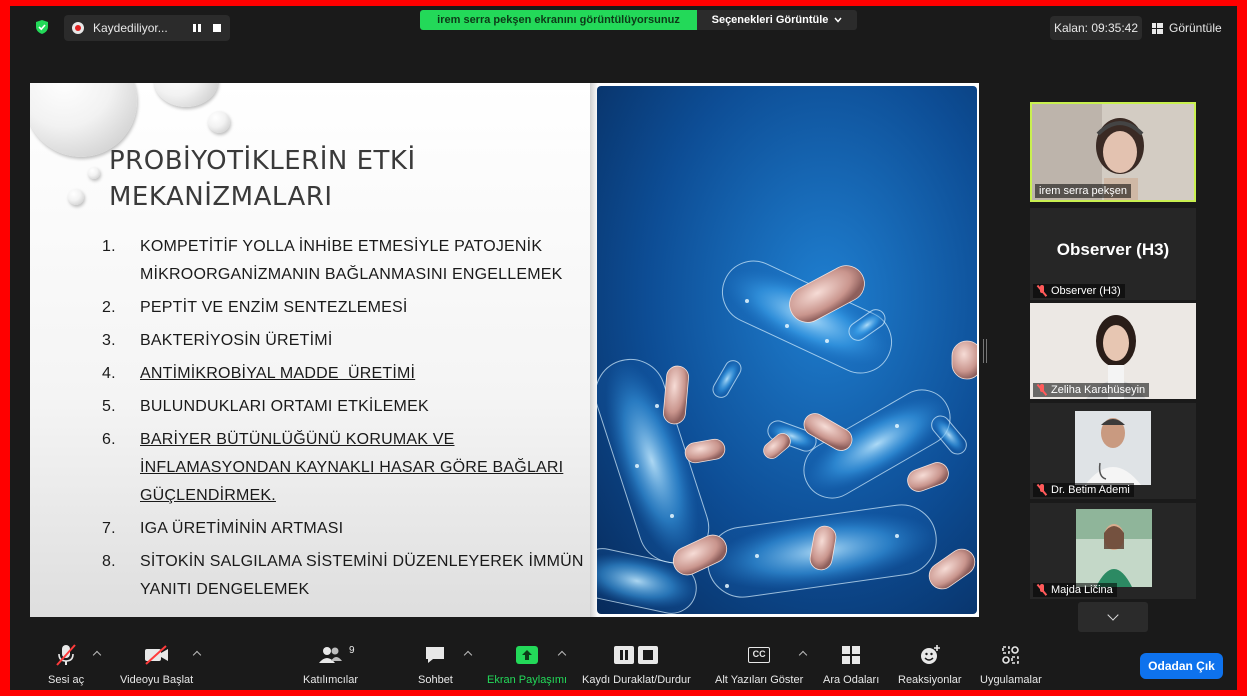 The image size is (1247, 696). What do you see at coordinates (109, 307) in the screenshot?
I see `list-number: 2.` at bounding box center [109, 307].